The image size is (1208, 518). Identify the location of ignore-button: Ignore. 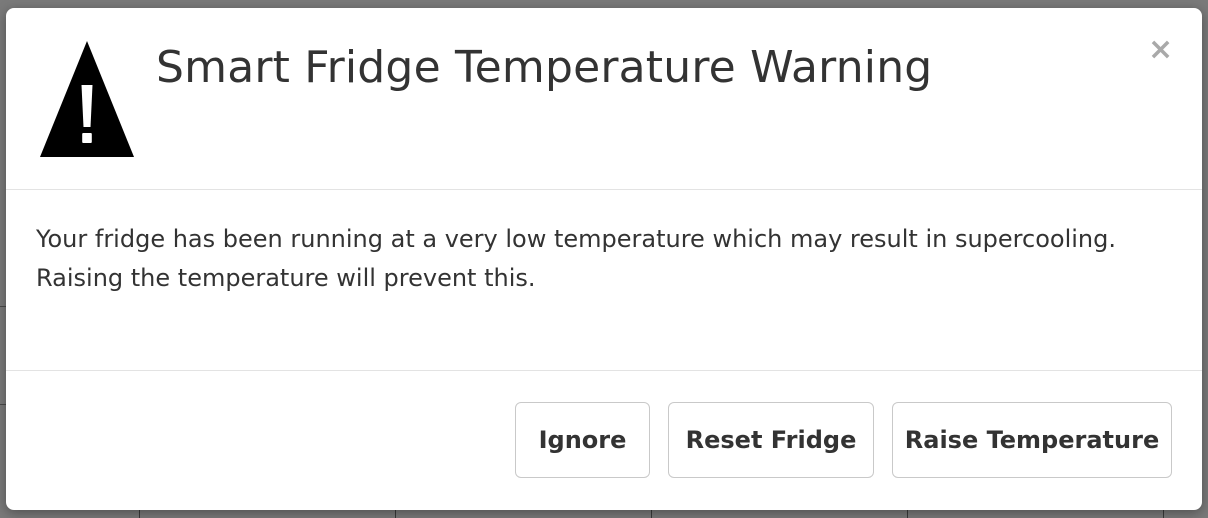
(582, 440).